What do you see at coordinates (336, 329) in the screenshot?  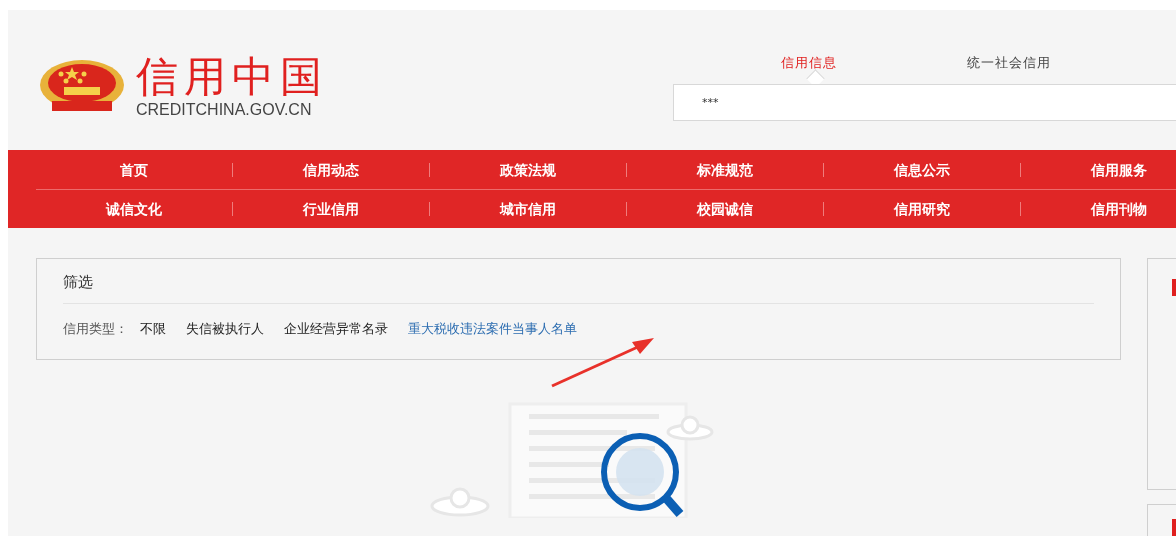 I see `filter-option: 企业经营异常名录` at bounding box center [336, 329].